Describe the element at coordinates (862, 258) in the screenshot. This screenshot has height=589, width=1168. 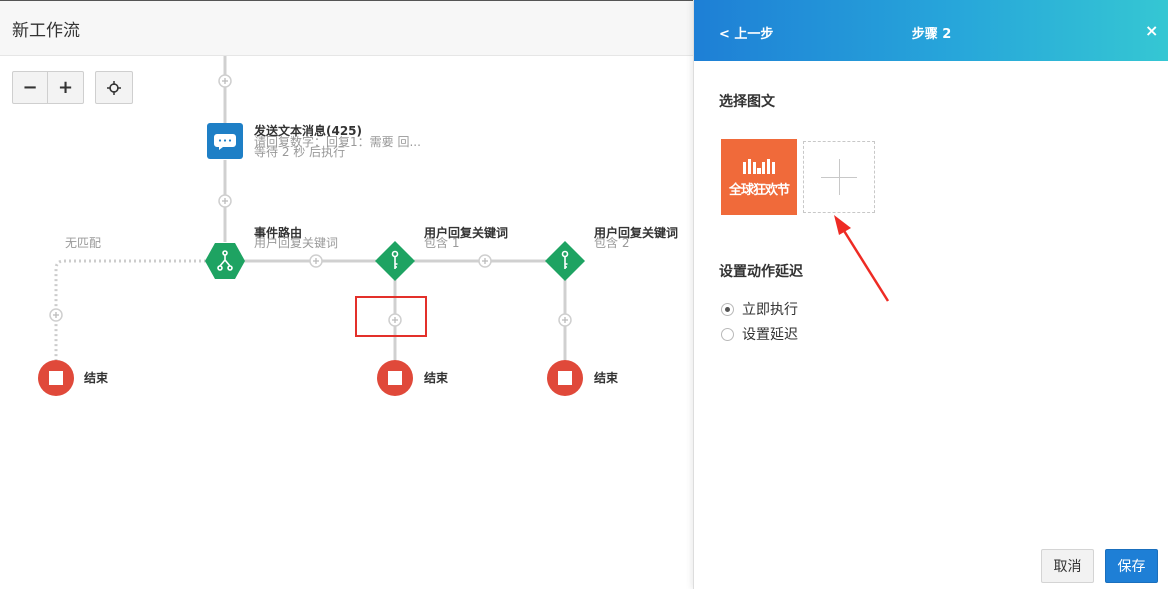
I see `annotation-arrow` at that location.